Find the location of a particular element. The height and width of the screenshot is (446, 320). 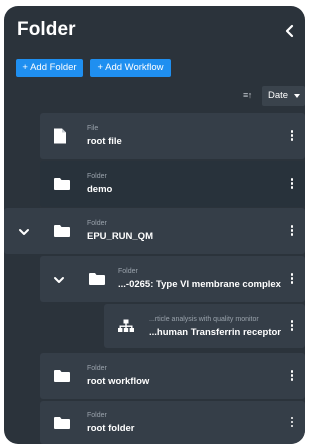

chevron-left-icon is located at coordinates (290, 31).